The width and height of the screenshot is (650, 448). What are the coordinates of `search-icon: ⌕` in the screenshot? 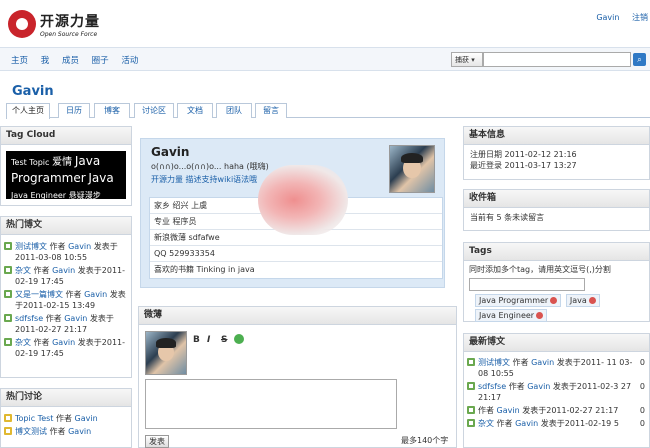 It's located at (639, 59).